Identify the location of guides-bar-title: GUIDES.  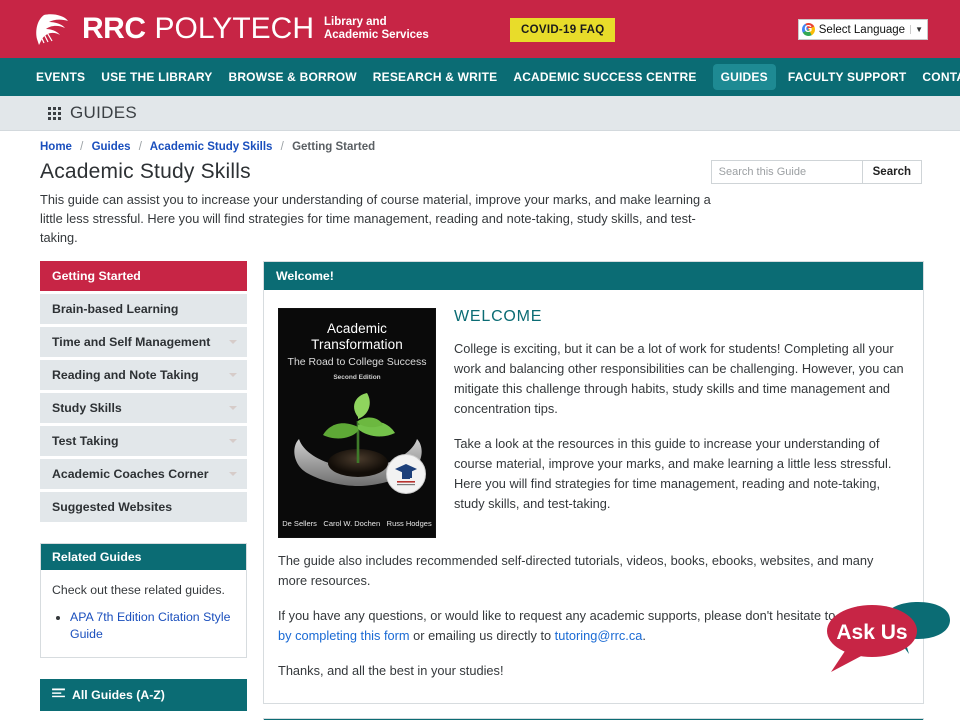
(103, 112).